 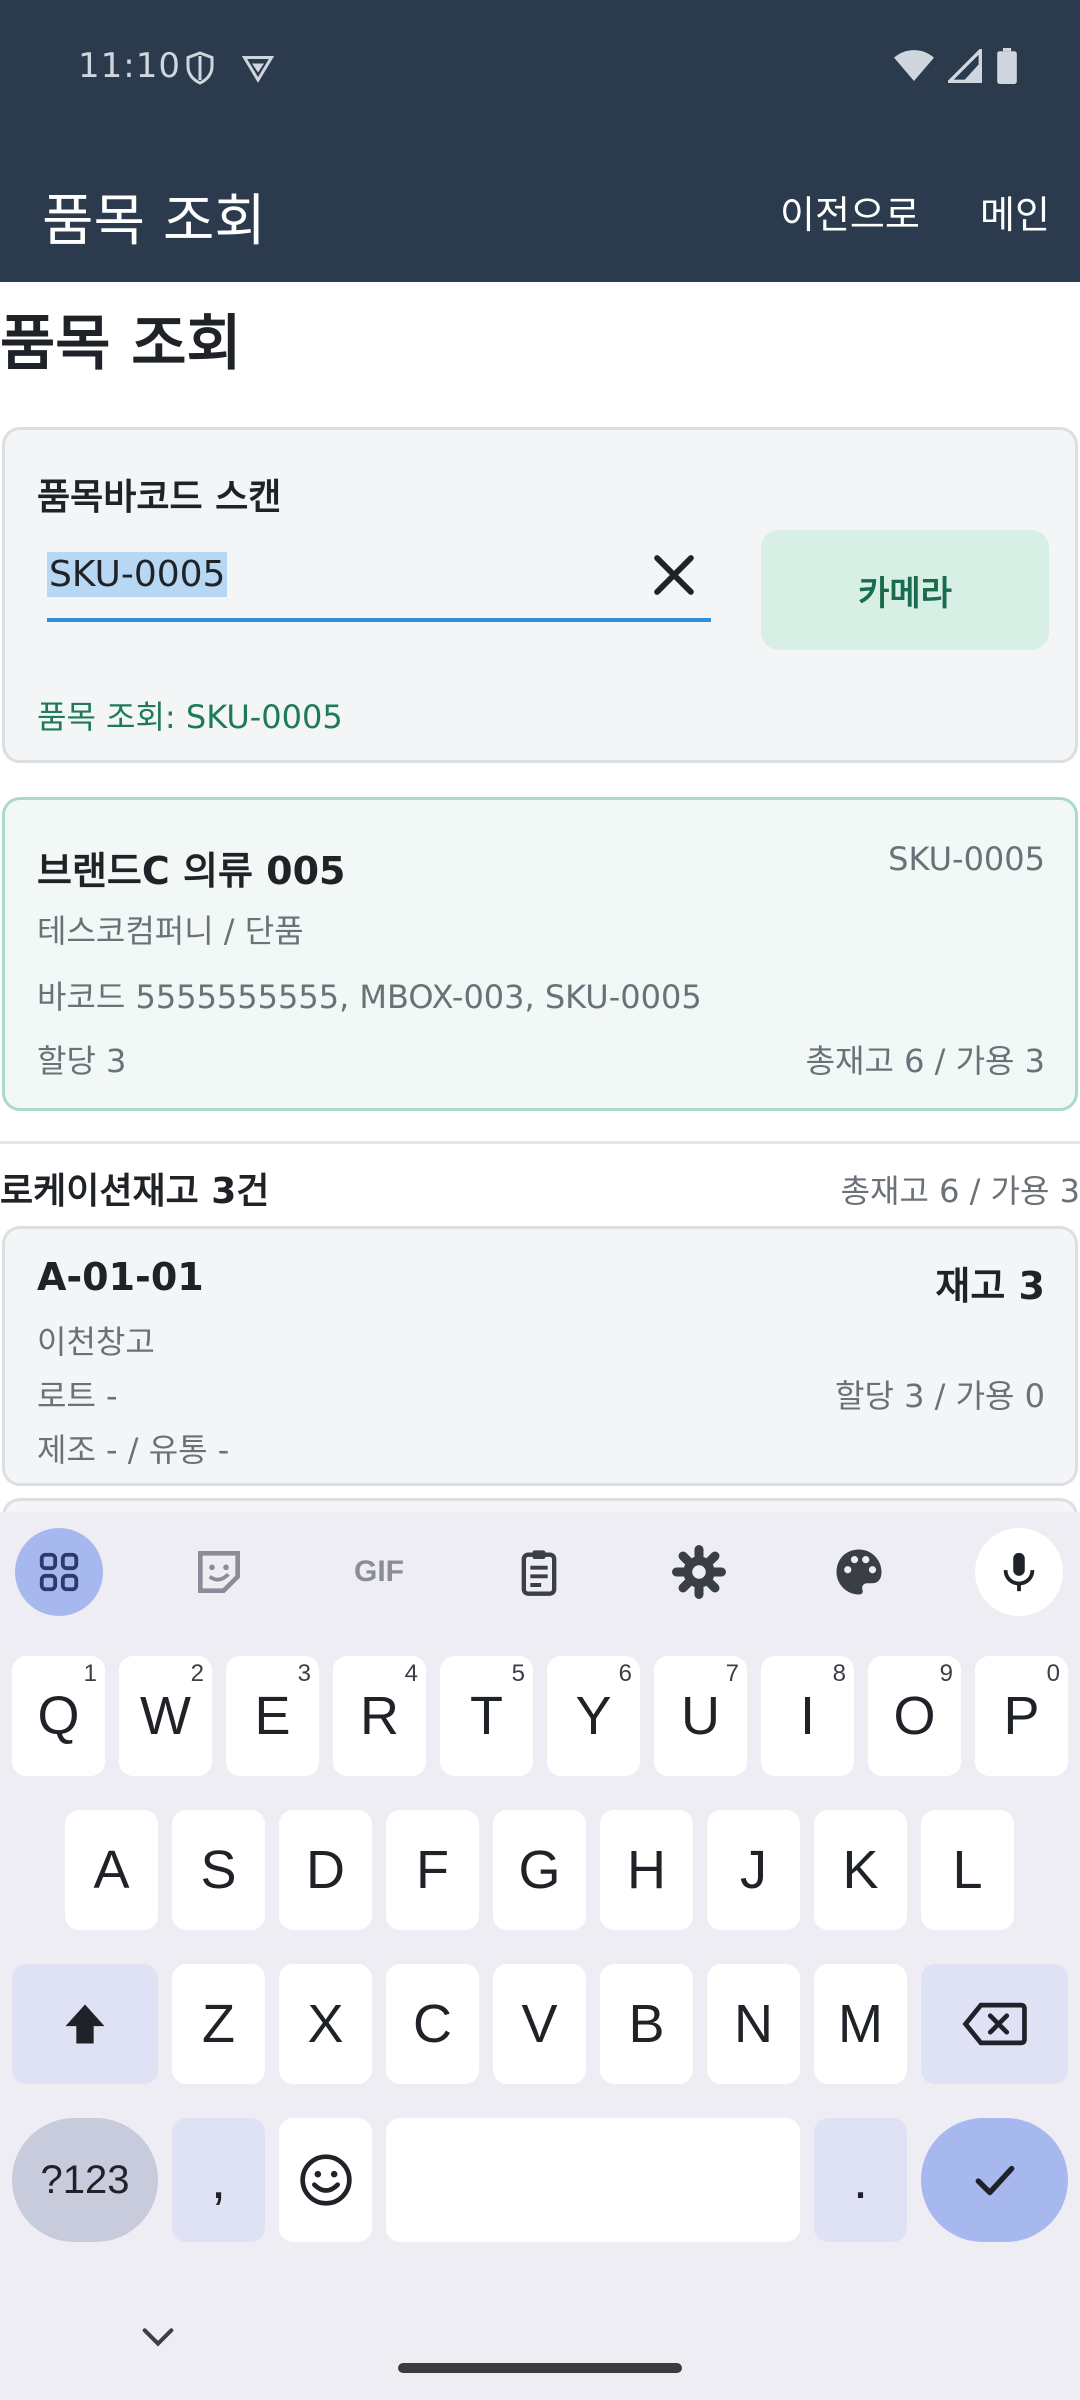 What do you see at coordinates (432, 2024) in the screenshot?
I see `key-c: C` at bounding box center [432, 2024].